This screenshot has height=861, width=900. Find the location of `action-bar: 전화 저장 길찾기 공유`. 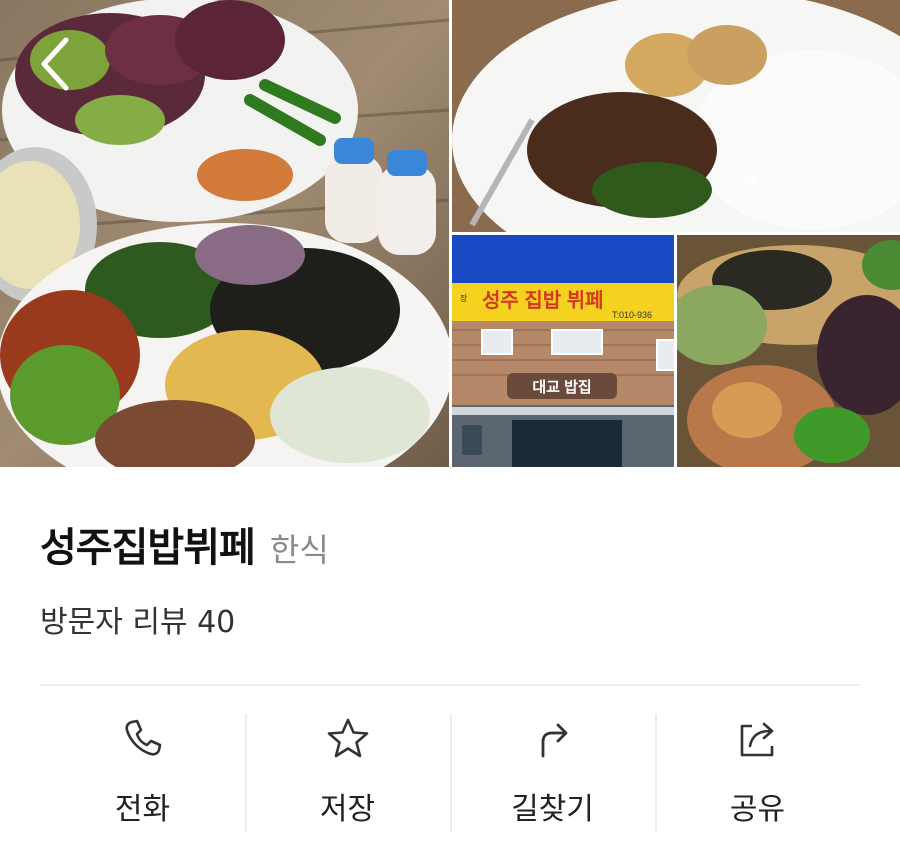

action-bar: 전화 저장 길찾기 공유 is located at coordinates (450, 773).